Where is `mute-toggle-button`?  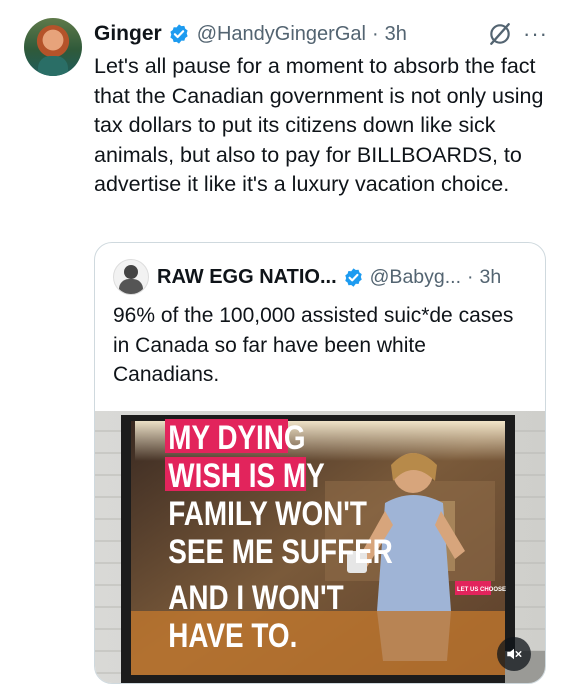
mute-toggle-button is located at coordinates (514, 654).